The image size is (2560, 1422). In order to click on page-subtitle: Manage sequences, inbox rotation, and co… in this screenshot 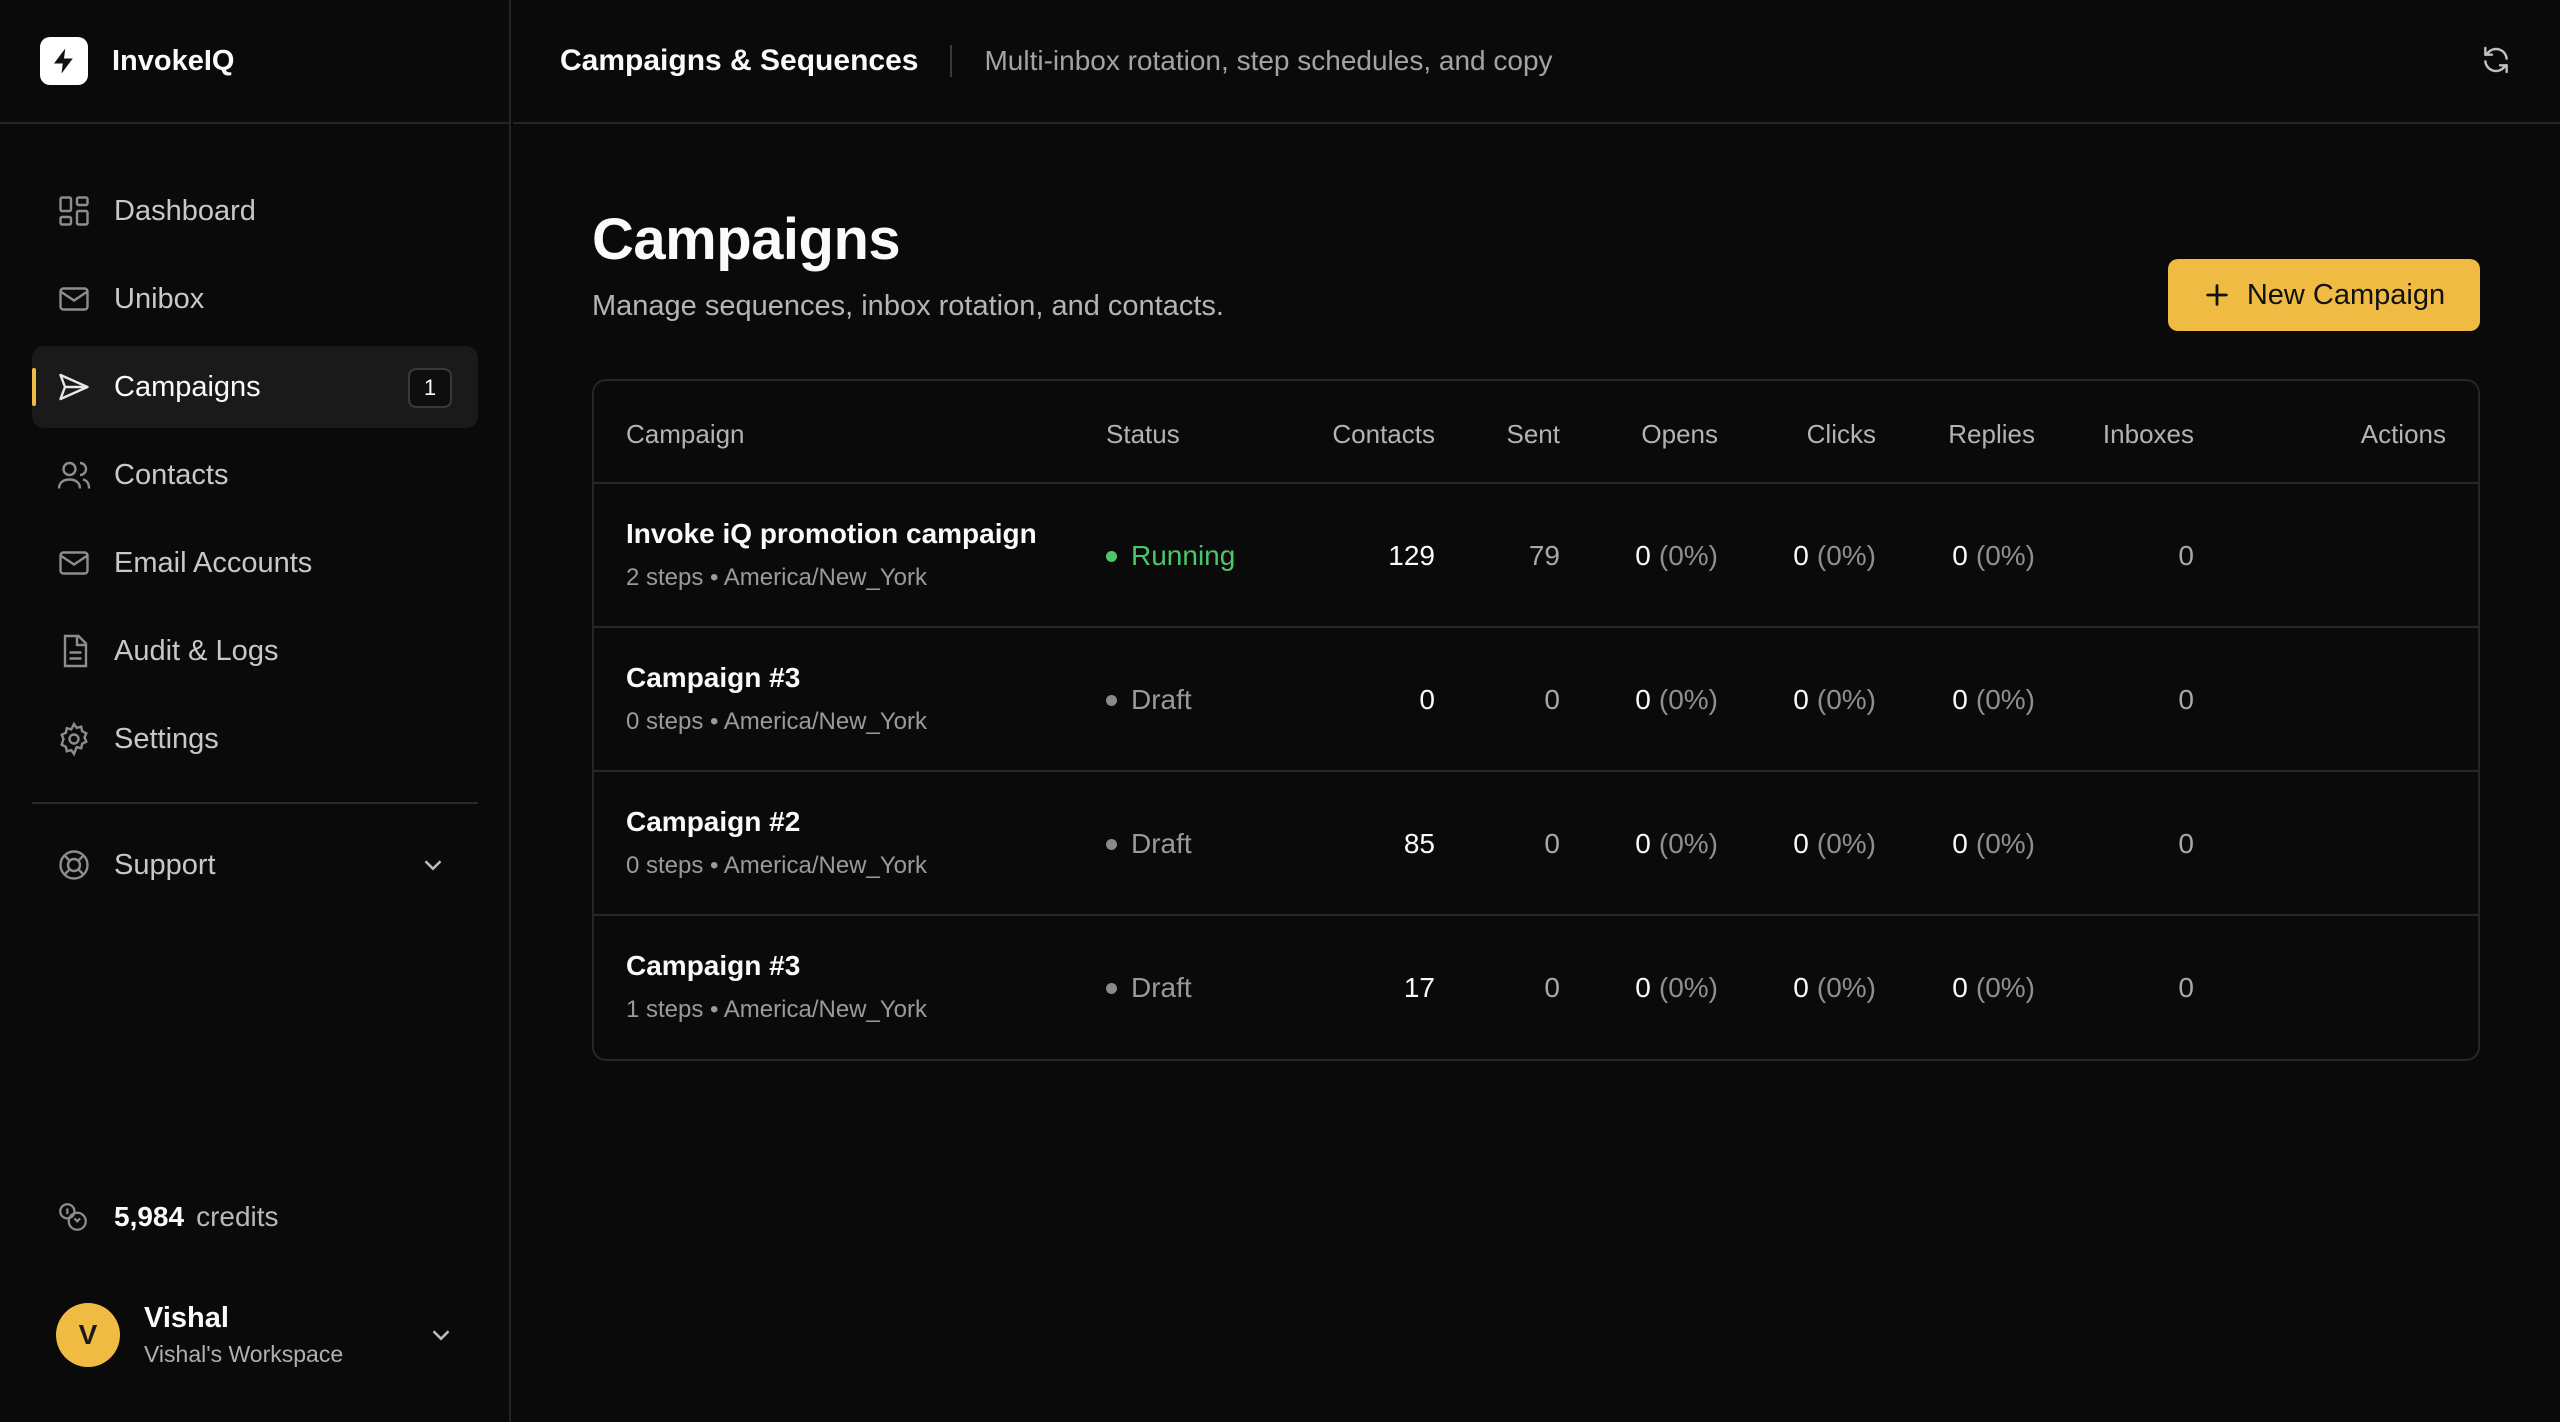, I will do `click(908, 306)`.